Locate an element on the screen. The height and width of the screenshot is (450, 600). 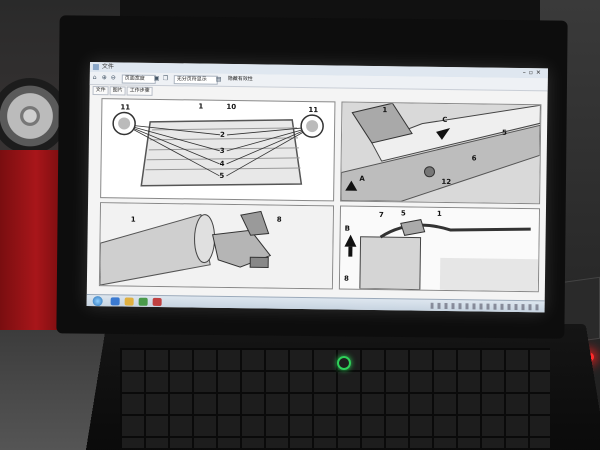
tab-work-steps: 工作步骤 is located at coordinates (139, 91).